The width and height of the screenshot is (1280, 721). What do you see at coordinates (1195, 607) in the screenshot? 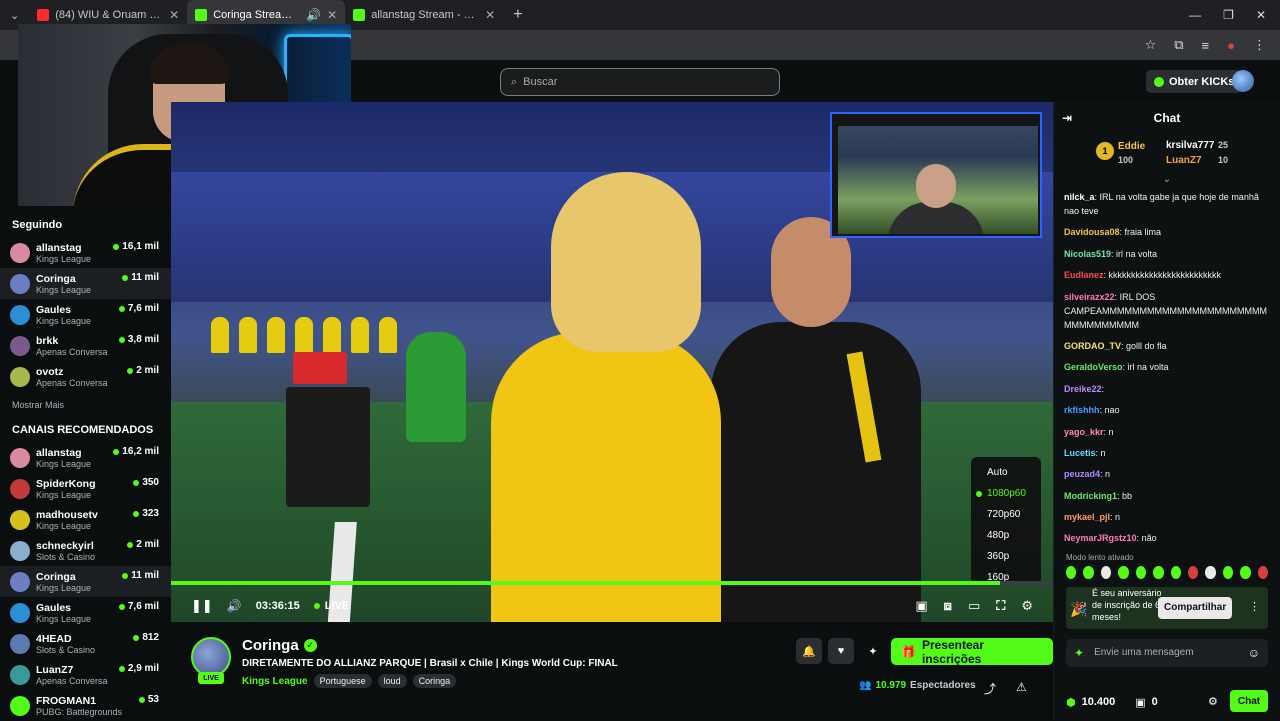
I see `share-anniversary-button: Compartilhar` at bounding box center [1195, 607].